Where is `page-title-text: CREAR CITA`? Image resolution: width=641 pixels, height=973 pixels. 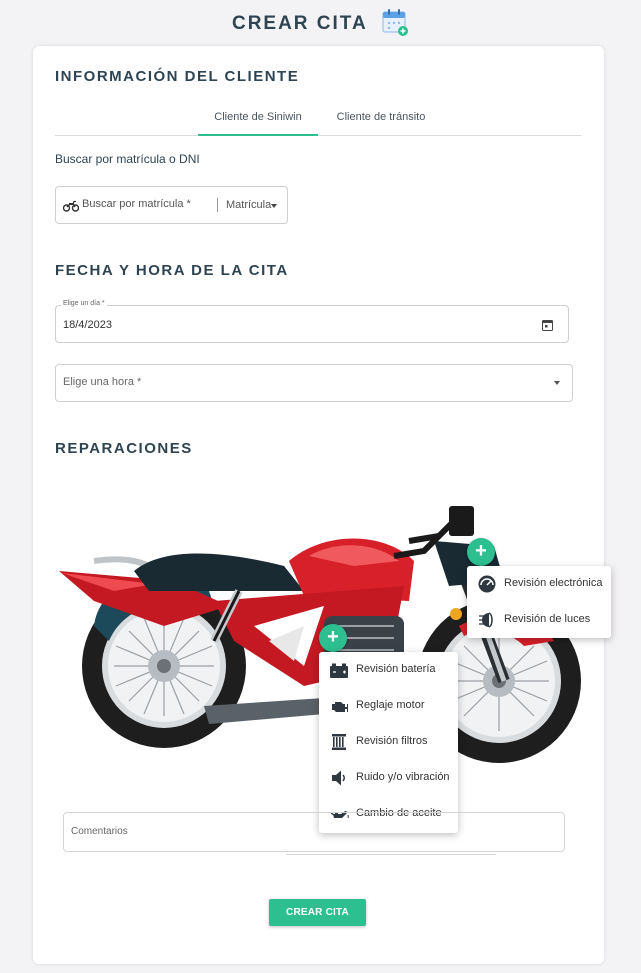 page-title-text: CREAR CITA is located at coordinates (299, 23).